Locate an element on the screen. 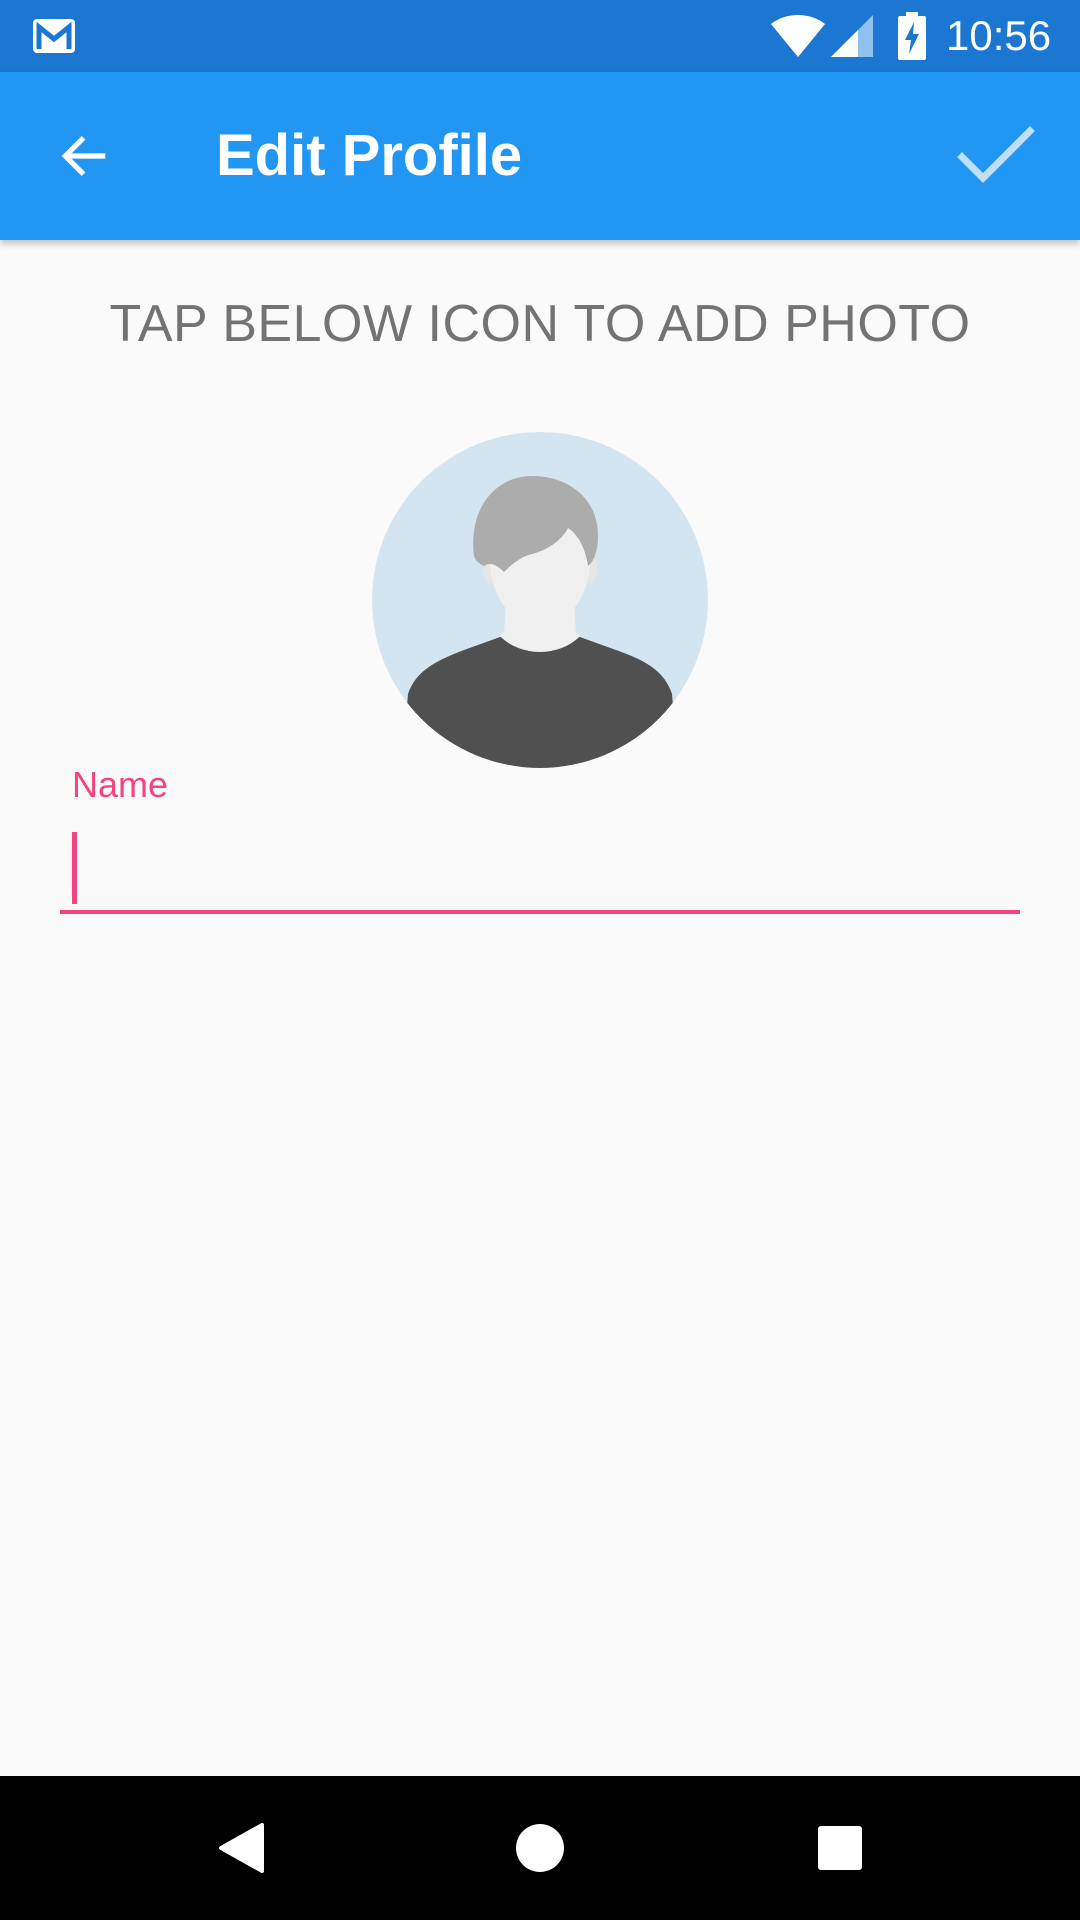  nav-recents-icon is located at coordinates (840, 1848).